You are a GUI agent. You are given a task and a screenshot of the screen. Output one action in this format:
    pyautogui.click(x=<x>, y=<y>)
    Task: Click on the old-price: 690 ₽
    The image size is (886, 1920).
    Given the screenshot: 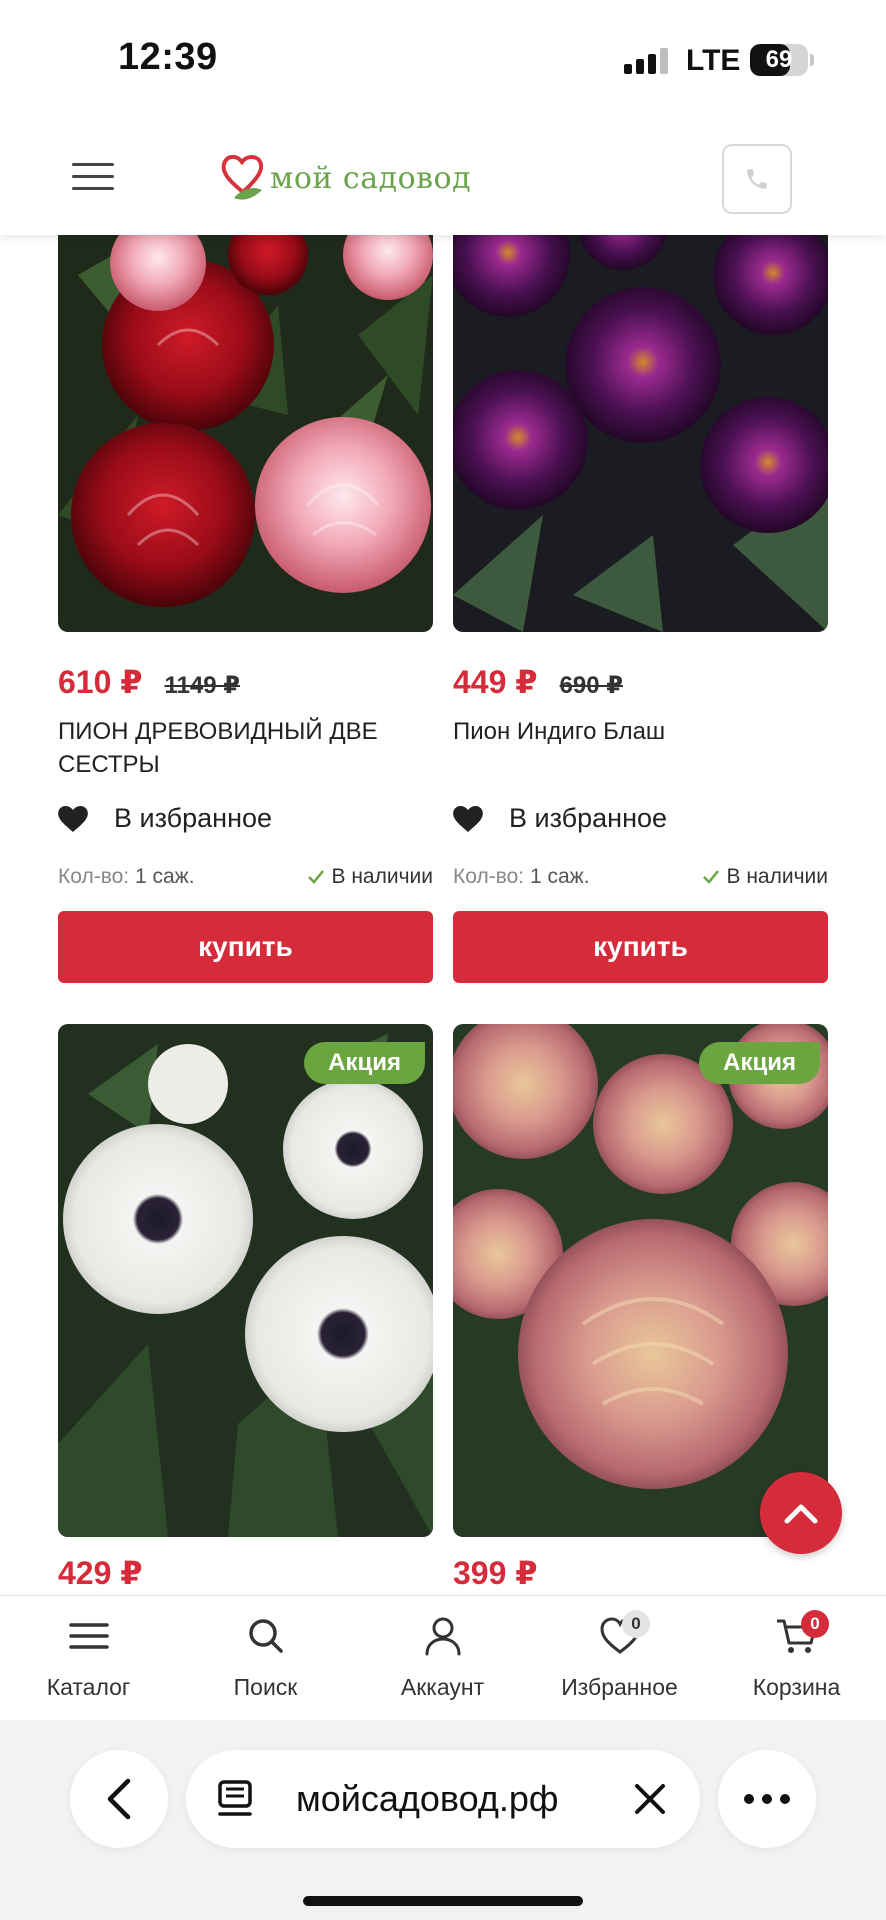 What is the action you would take?
    pyautogui.click(x=591, y=685)
    